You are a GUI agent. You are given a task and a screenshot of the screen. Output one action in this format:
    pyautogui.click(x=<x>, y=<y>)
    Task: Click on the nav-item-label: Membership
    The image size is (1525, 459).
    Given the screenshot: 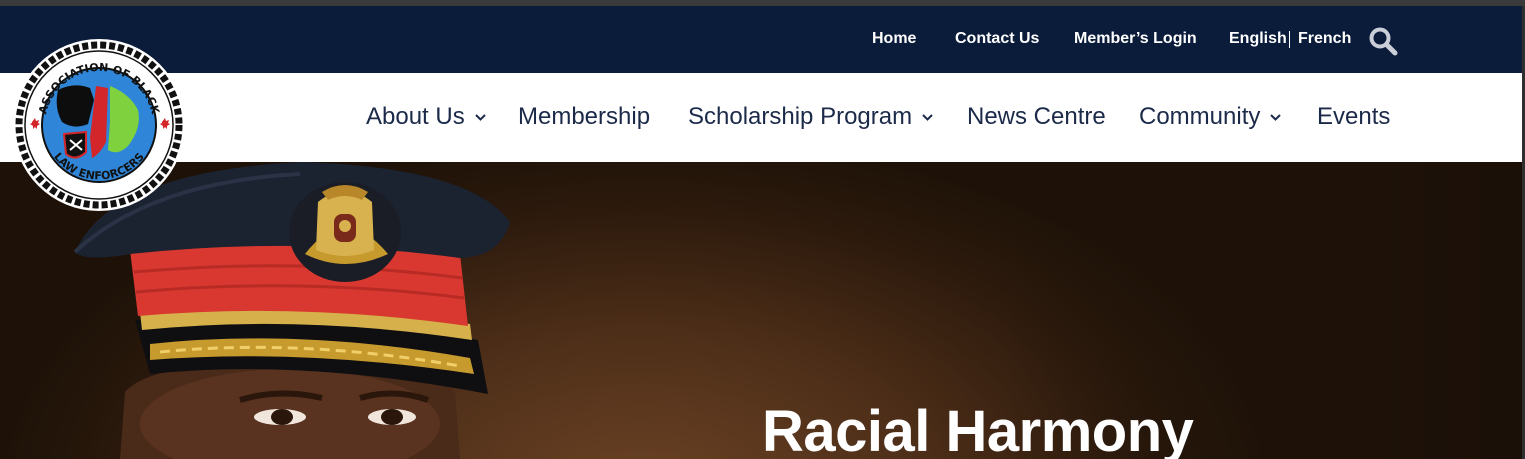 What is the action you would take?
    pyautogui.click(x=584, y=116)
    